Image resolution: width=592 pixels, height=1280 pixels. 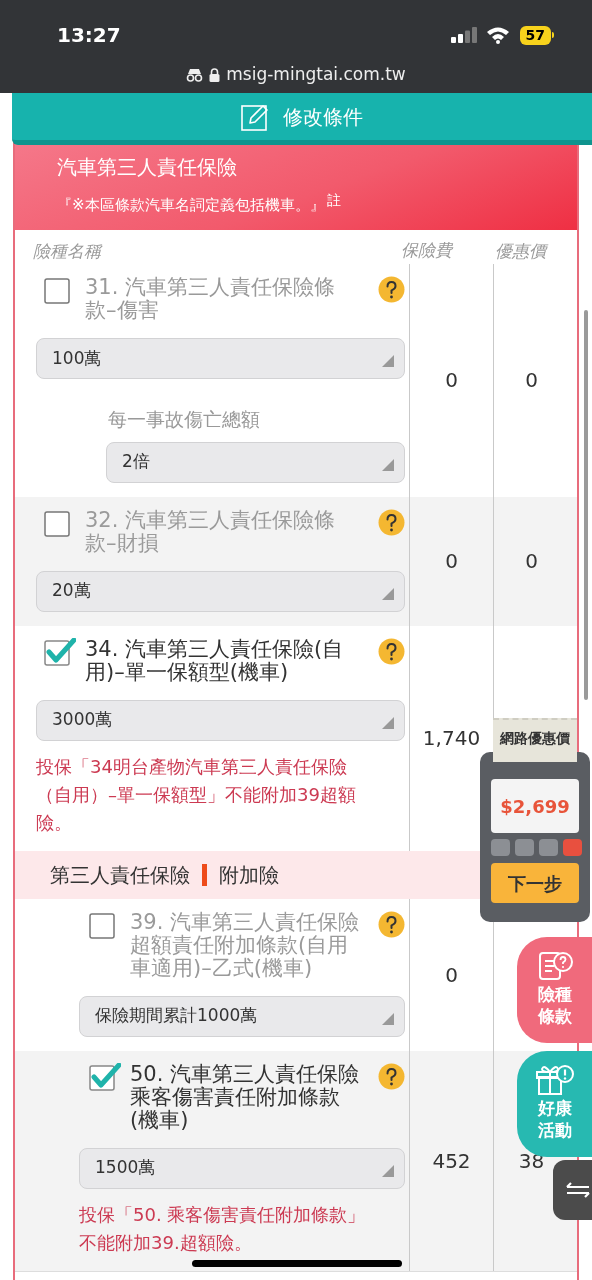 I want to click on lock-icon, so click(x=215, y=74).